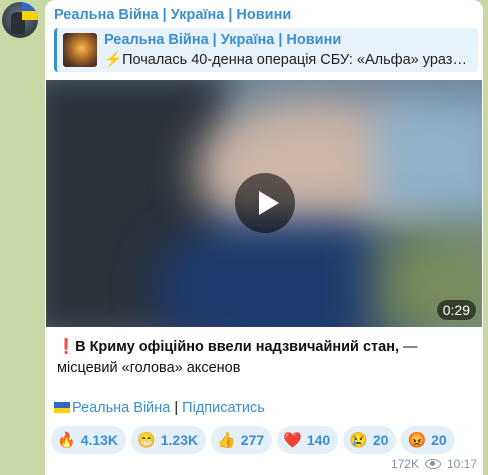 This screenshot has height=475, width=488. I want to click on channel-title: Реальна Війна | Україна | Новини, so click(172, 15).